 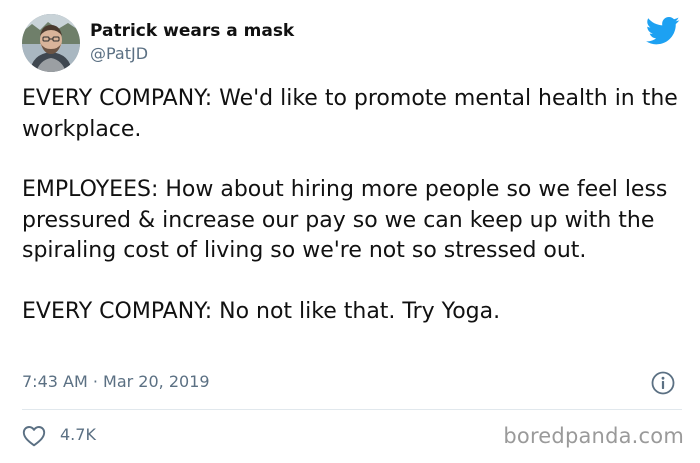 I want to click on display-name: Patrick wears a mask, so click(x=192, y=31).